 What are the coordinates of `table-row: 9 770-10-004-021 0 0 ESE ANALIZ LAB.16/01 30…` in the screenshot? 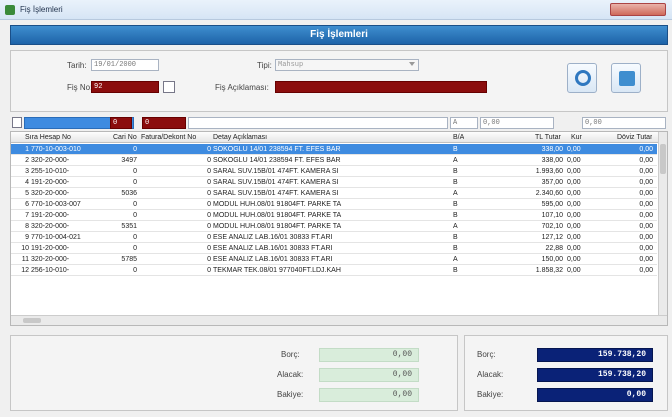 It's located at (334, 237).